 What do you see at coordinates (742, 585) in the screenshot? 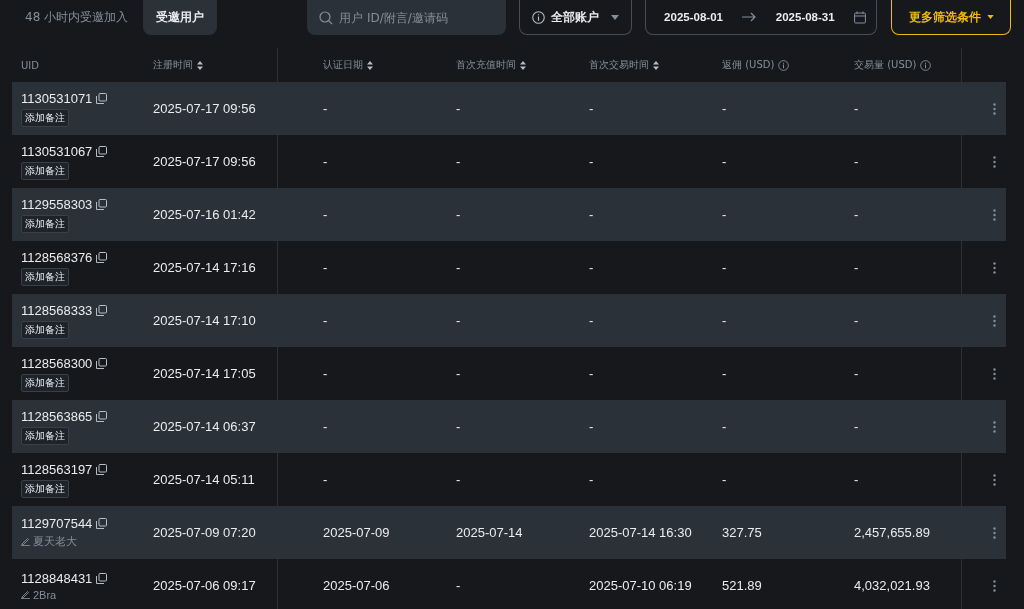
I see `table-cell: 521.89` at bounding box center [742, 585].